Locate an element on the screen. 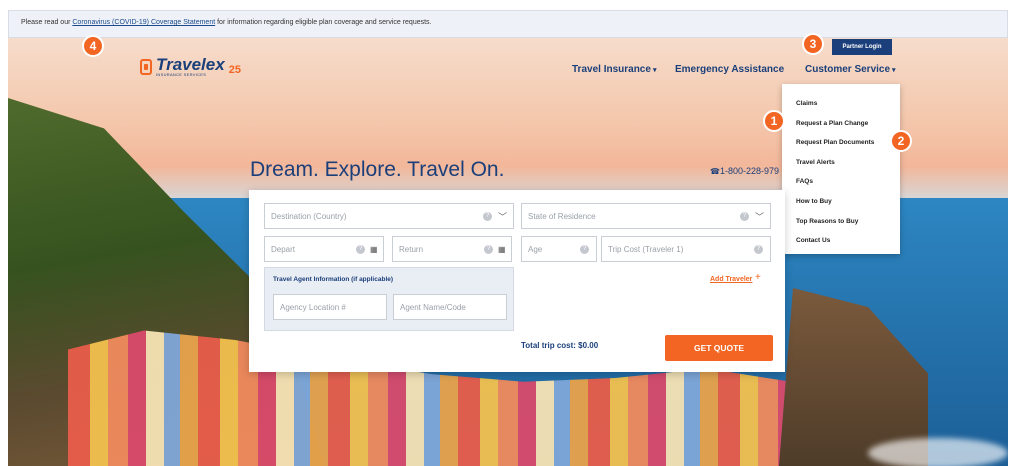 The height and width of the screenshot is (466, 1016). phone-number-label: 1-800-228-979 is located at coordinates (749, 171).